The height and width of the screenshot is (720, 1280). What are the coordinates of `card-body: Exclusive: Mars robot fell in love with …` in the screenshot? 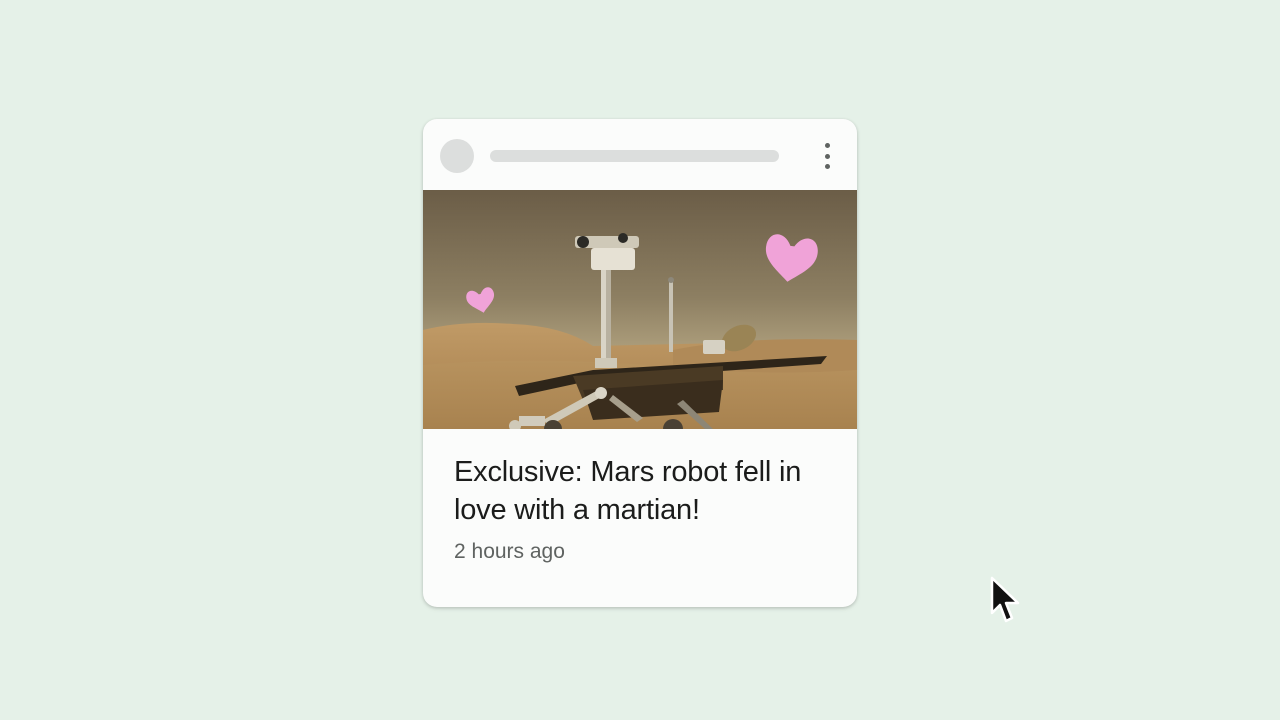 It's located at (644, 509).